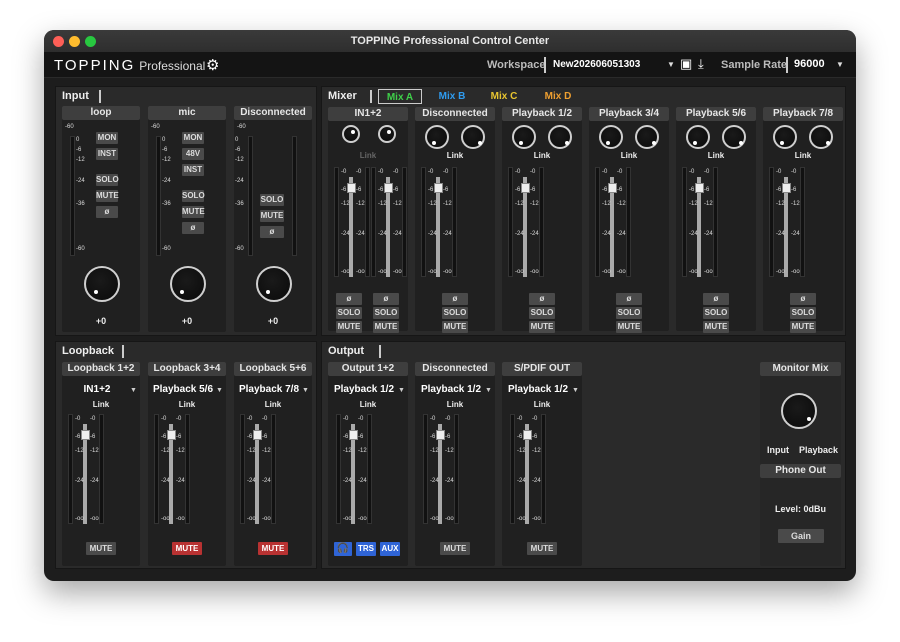 The width and height of the screenshot is (900, 642). Describe the element at coordinates (97, 389) in the screenshot. I see `loopback-source-select: IN1+2` at that location.